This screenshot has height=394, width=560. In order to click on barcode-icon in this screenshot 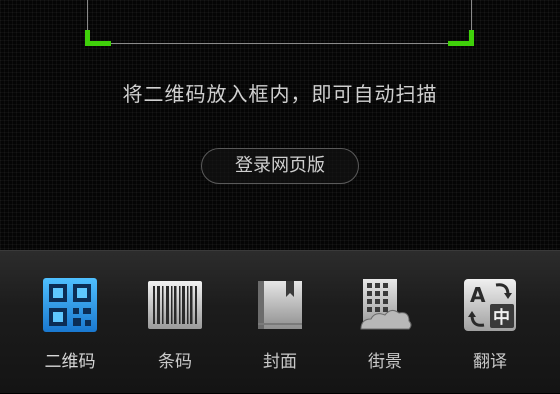, I will do `click(175, 305)`.